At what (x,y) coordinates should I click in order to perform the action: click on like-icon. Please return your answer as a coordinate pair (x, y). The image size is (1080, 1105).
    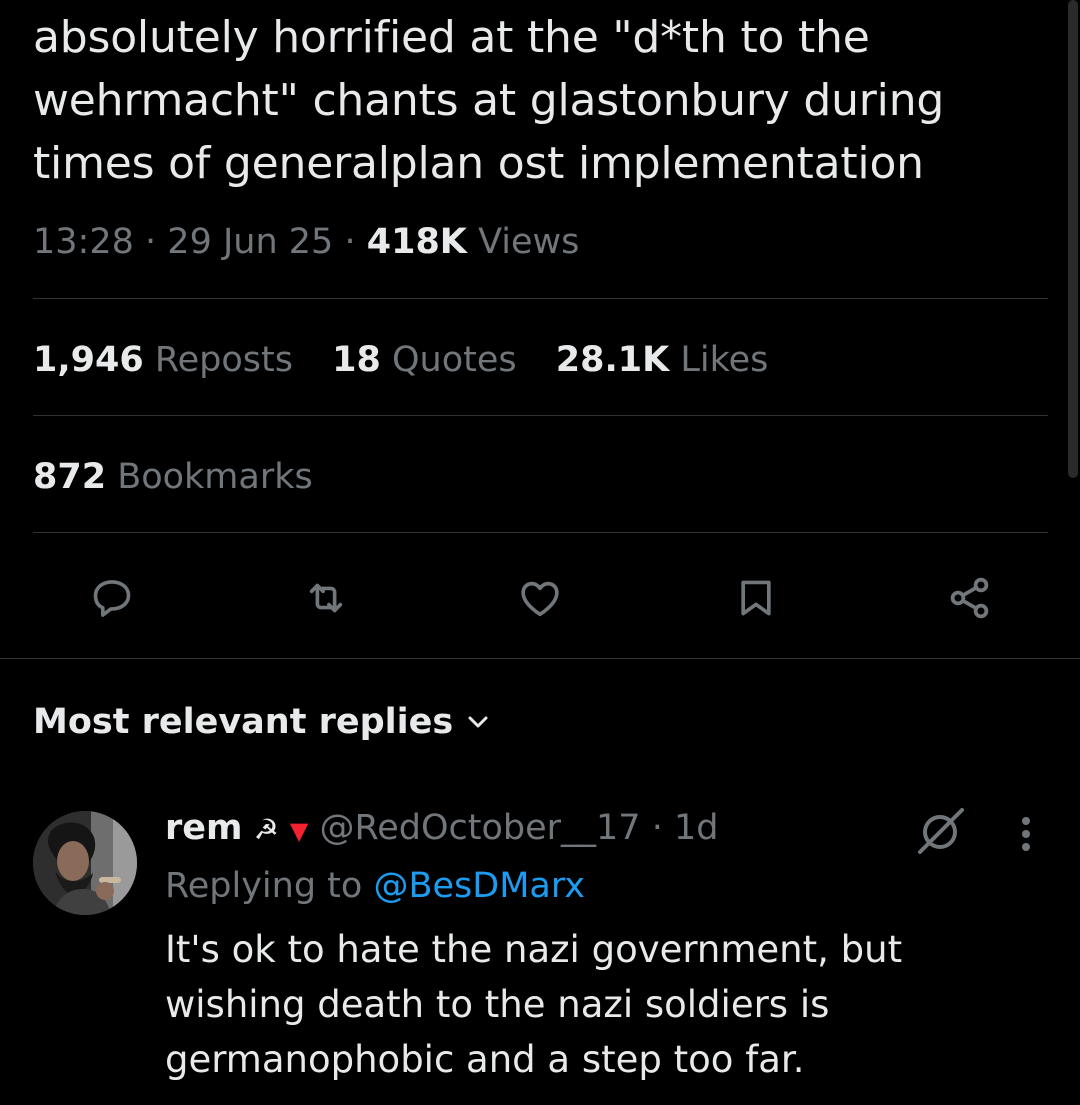
    Looking at the image, I should click on (540, 599).